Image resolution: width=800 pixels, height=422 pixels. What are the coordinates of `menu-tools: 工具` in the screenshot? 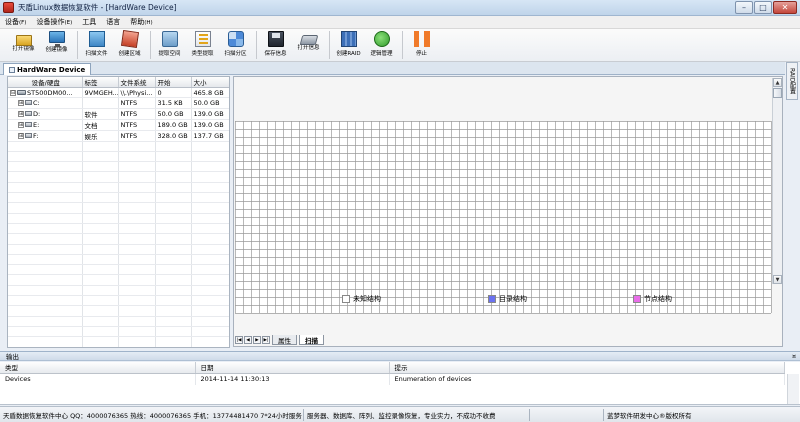 It's located at (89, 22).